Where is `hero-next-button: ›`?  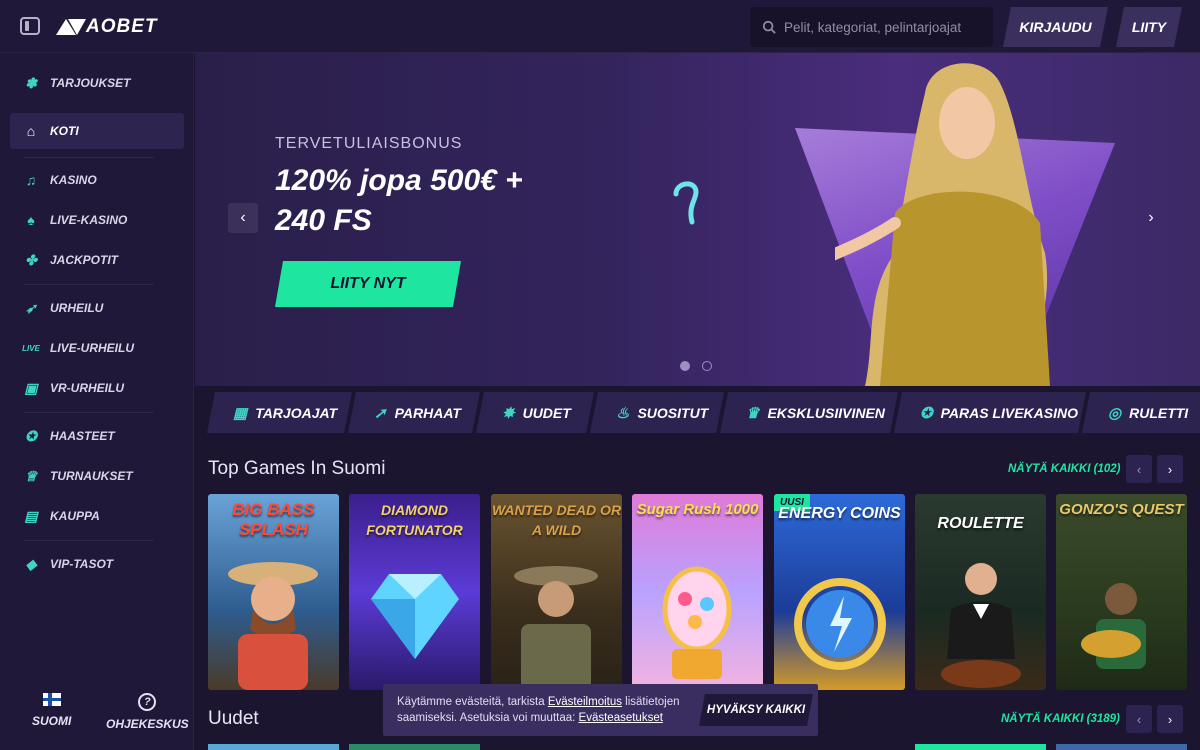 hero-next-button: › is located at coordinates (1151, 218).